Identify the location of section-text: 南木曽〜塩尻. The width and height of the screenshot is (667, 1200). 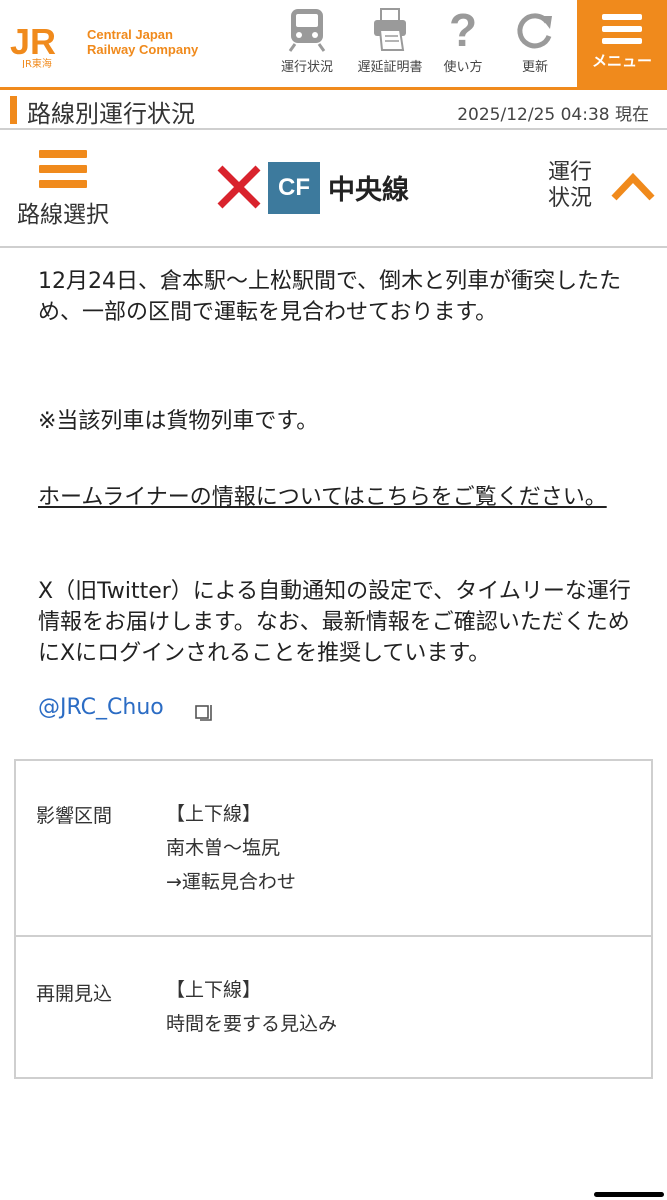
(223, 848).